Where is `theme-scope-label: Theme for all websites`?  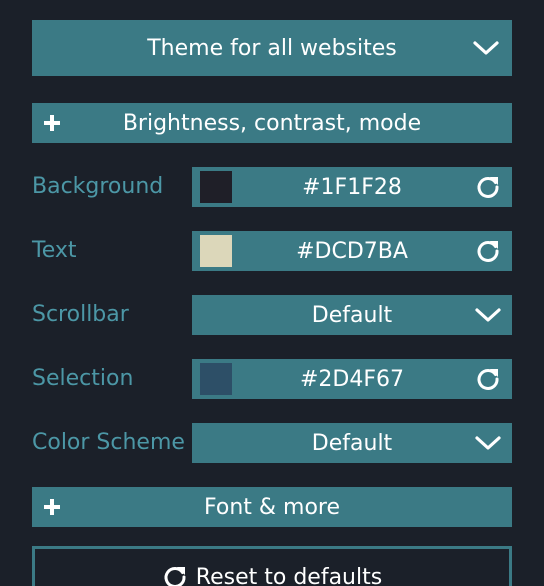
theme-scope-label: Theme for all websites is located at coordinates (272, 48).